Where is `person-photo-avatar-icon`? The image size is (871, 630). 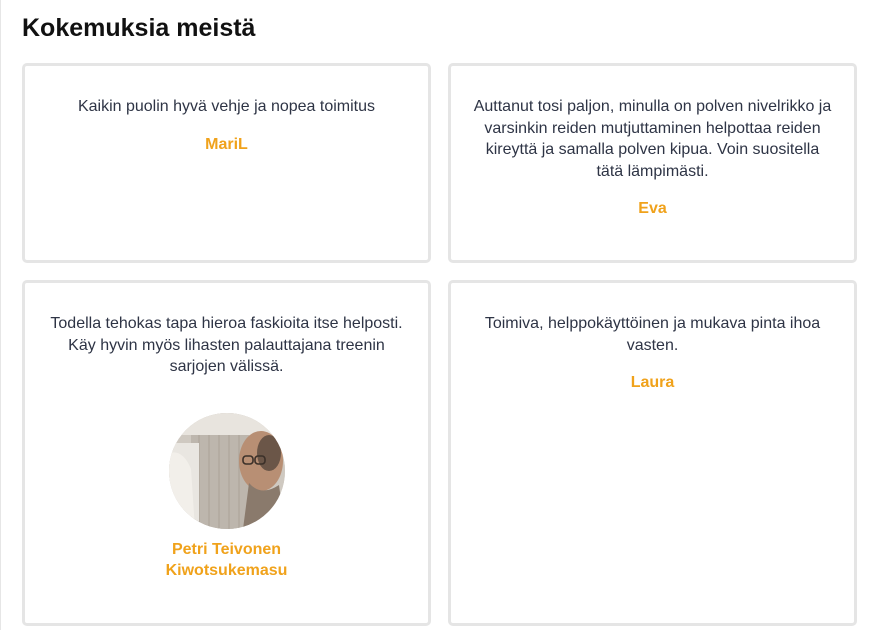 person-photo-avatar-icon is located at coordinates (226, 470).